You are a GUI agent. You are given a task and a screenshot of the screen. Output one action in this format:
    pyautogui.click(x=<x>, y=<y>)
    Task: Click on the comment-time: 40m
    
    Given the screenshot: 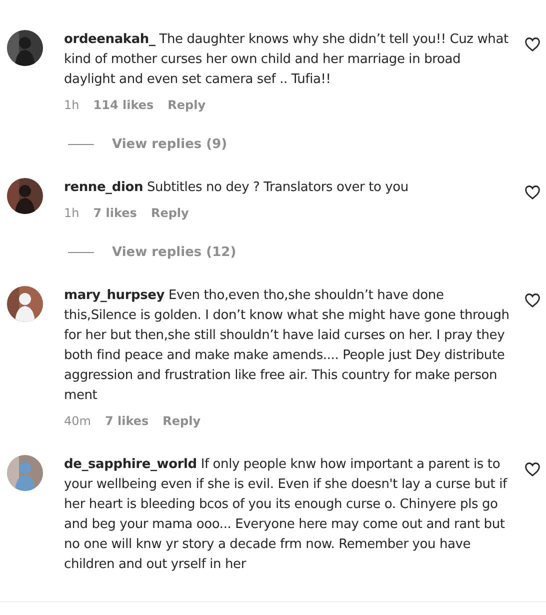 What is the action you would take?
    pyautogui.click(x=77, y=421)
    